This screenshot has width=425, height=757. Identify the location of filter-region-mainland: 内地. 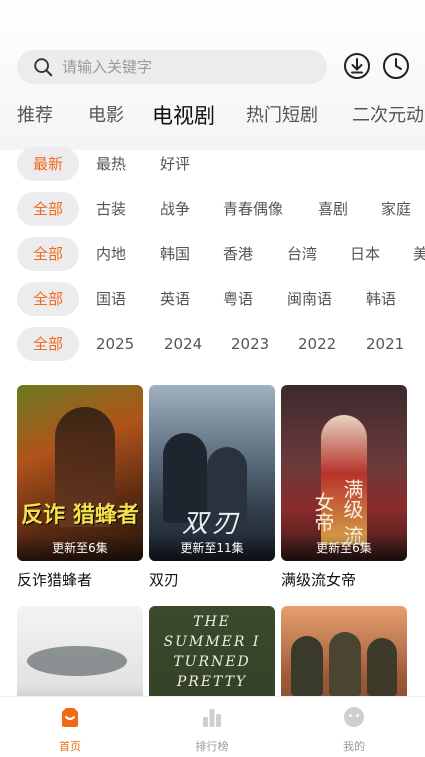
(111, 254).